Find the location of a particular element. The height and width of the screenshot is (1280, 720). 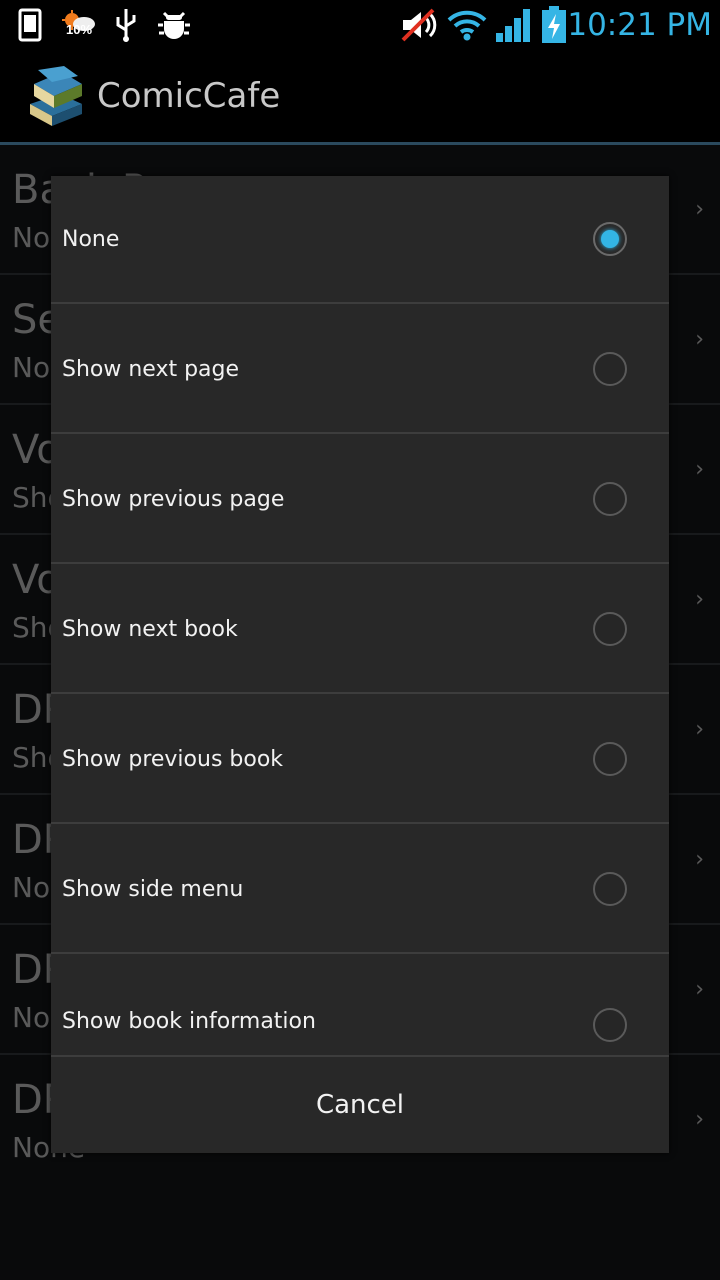

option-show-book-information: Show book information is located at coordinates (360, 1006).